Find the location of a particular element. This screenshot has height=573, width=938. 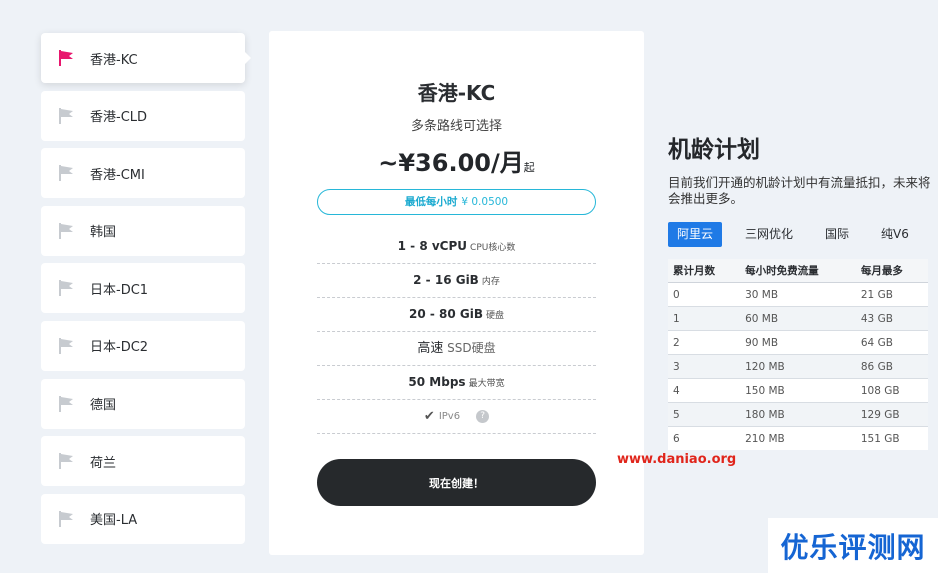

sidebar-item-label: 德国 is located at coordinates (103, 406).